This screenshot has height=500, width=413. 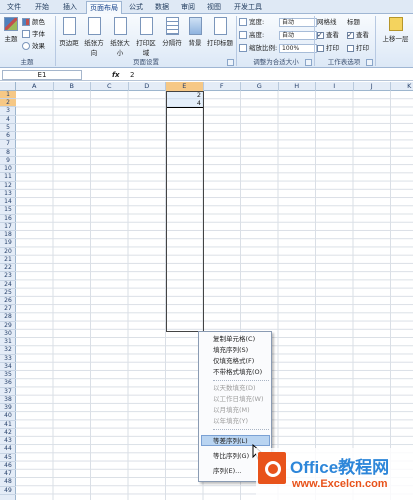 What do you see at coordinates (116, 75) in the screenshot?
I see `insert-function-icon: fx` at bounding box center [116, 75].